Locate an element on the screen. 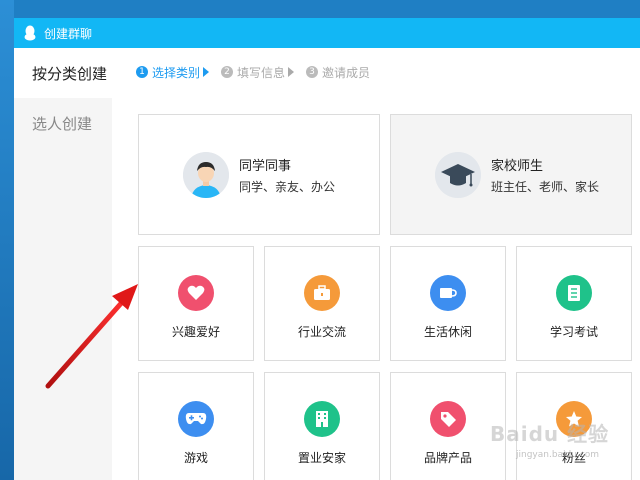  step-choose-category: 1 选择类别 is located at coordinates (173, 72).